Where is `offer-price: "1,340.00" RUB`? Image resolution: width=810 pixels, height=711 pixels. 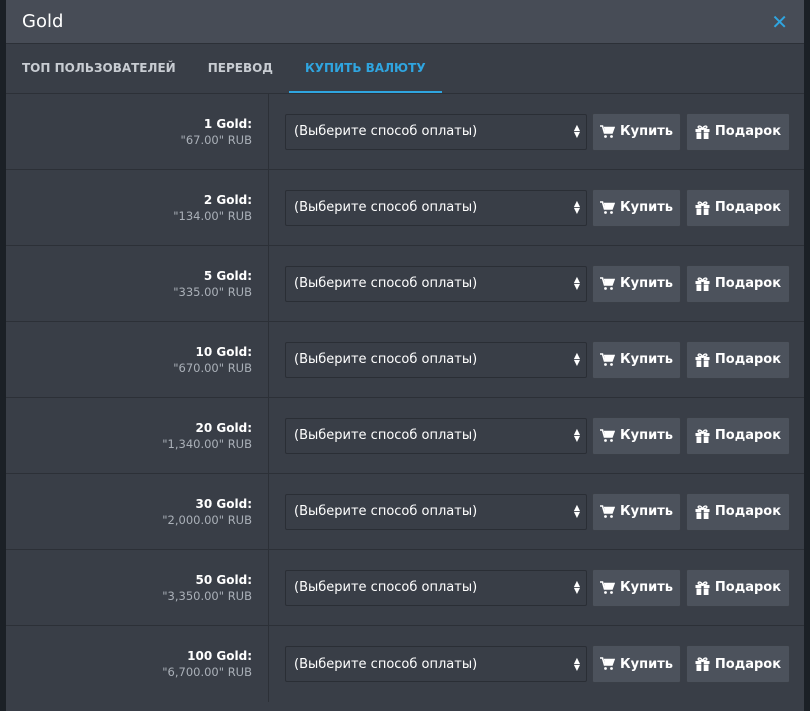 offer-price: "1,340.00" RUB is located at coordinates (207, 443).